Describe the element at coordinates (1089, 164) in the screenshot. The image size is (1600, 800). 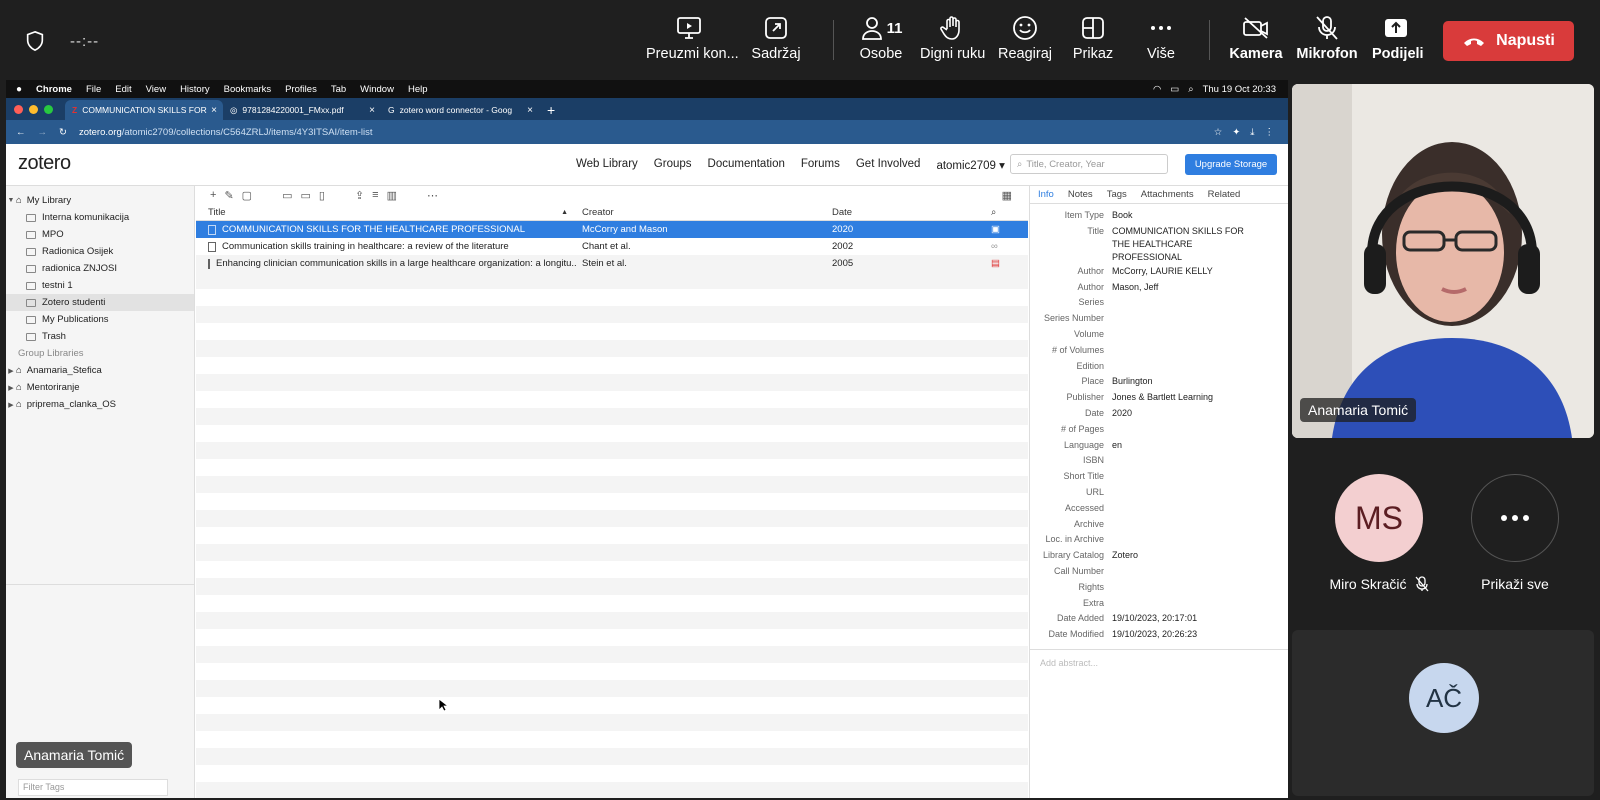
I see `search-input: ⌕ Title, Creator, Year` at that location.